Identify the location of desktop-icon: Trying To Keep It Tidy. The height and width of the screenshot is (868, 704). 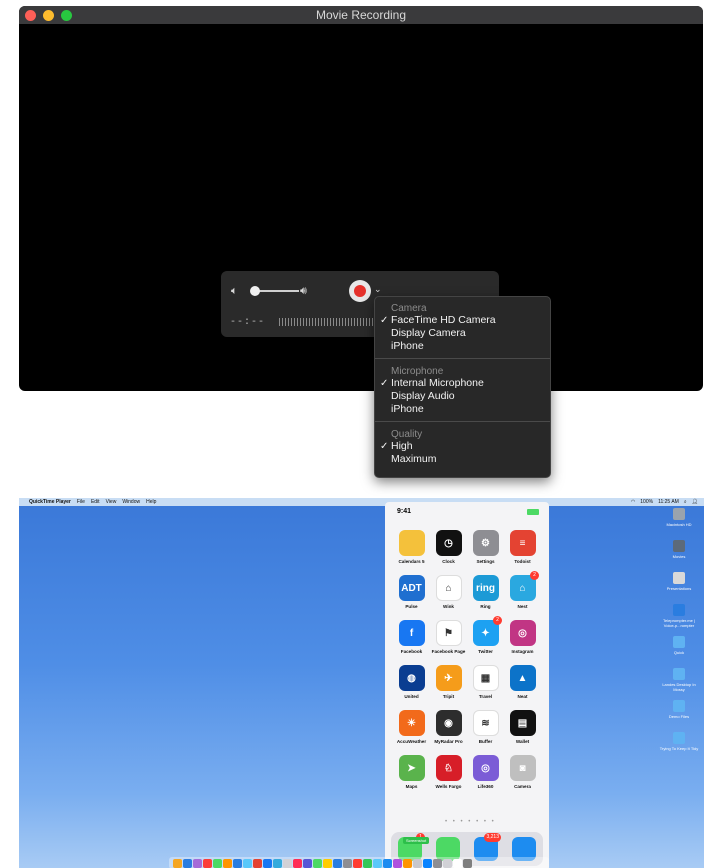
(679, 747).